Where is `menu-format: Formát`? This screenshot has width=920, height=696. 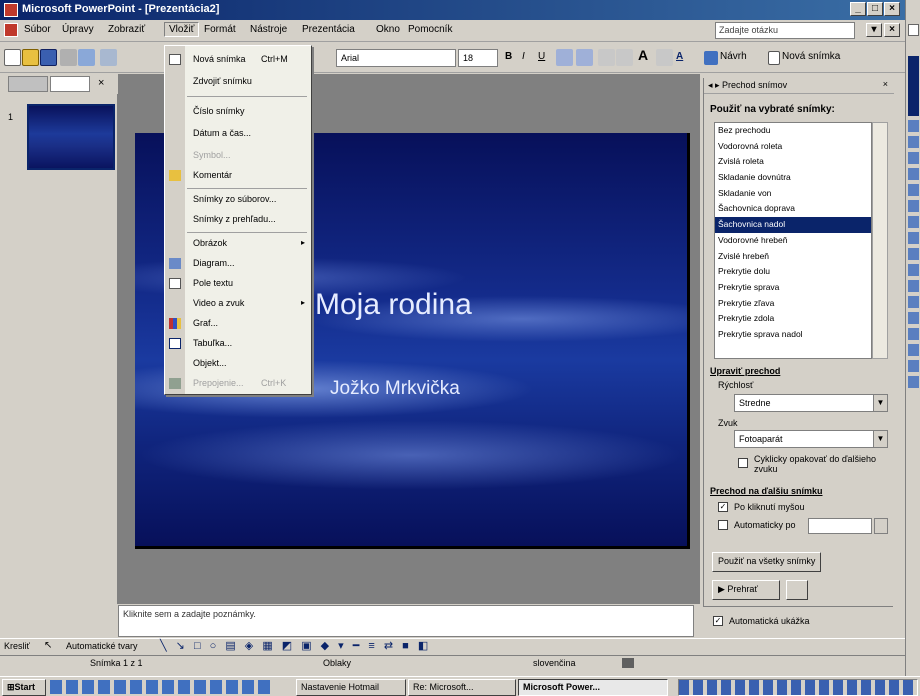
menu-format: Formát is located at coordinates (220, 29).